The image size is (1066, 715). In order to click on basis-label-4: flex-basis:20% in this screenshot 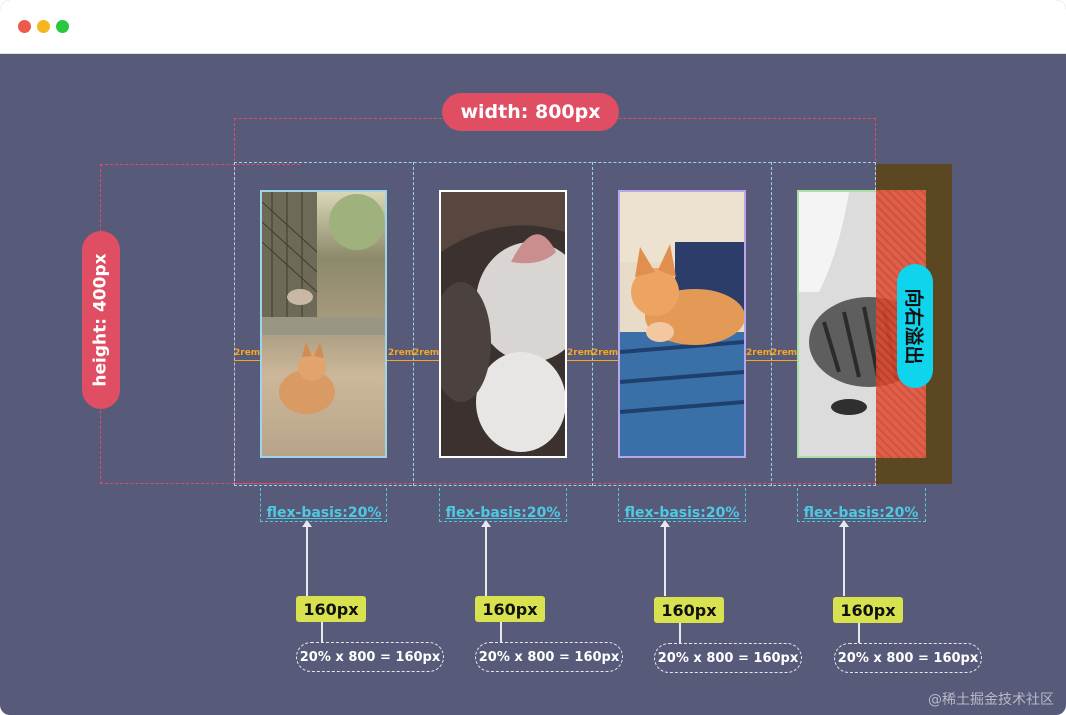, I will do `click(861, 513)`.